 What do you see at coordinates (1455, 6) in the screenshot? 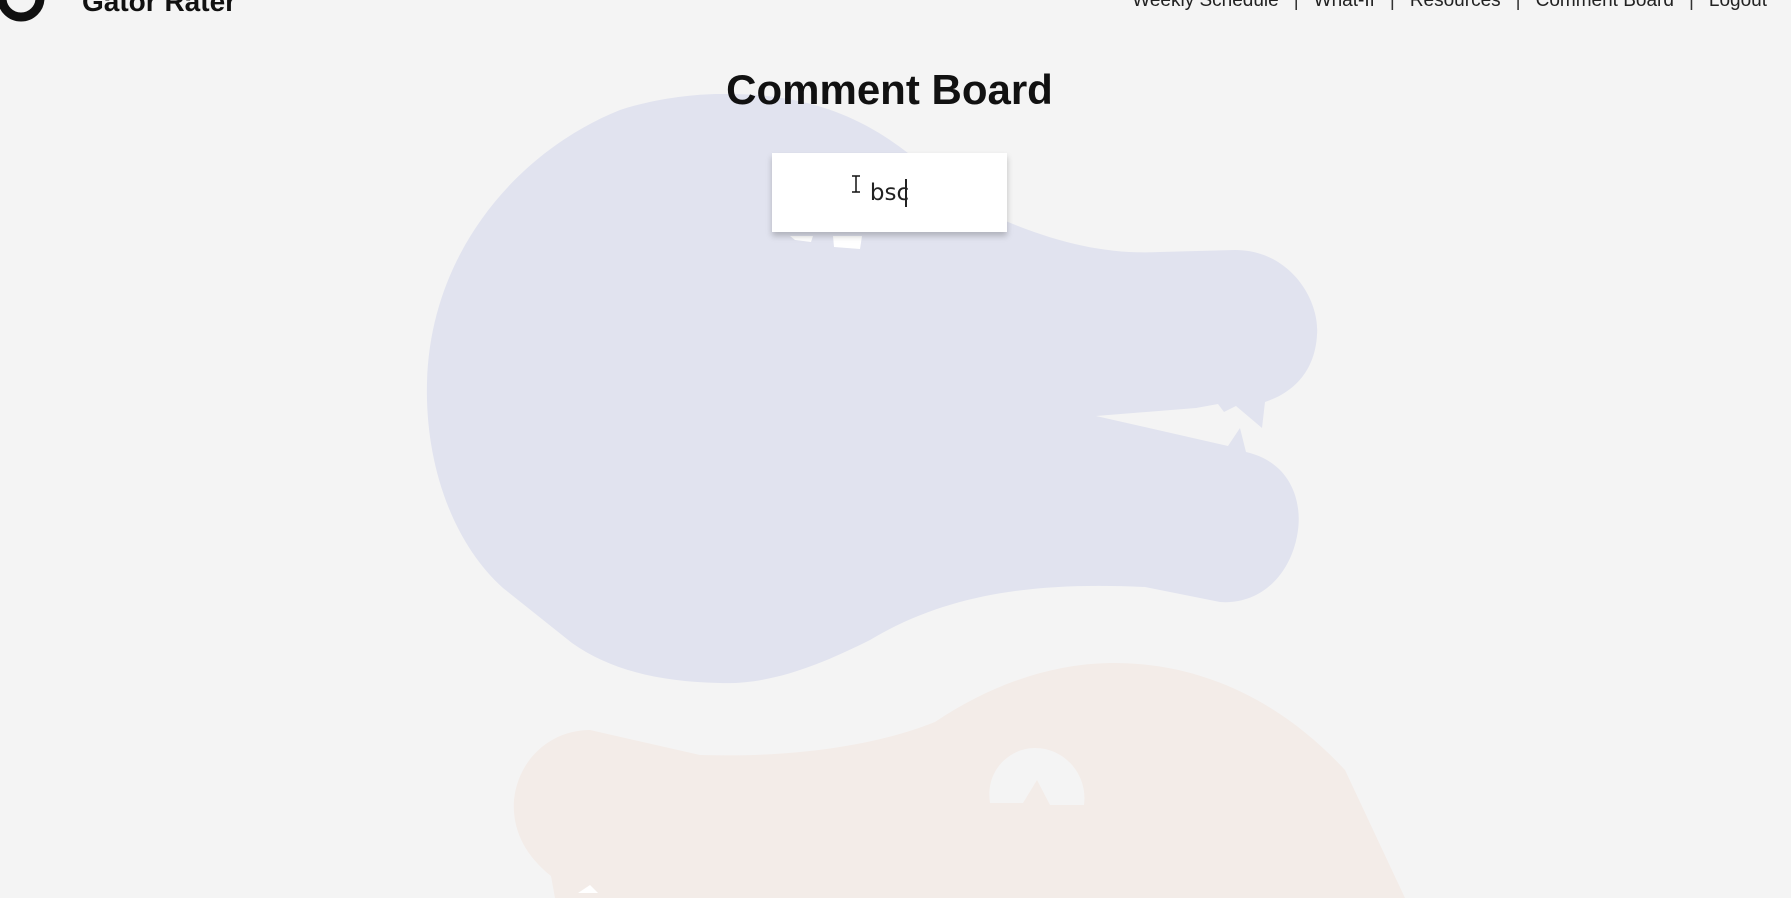
I see `nav-resources: Resources` at bounding box center [1455, 6].